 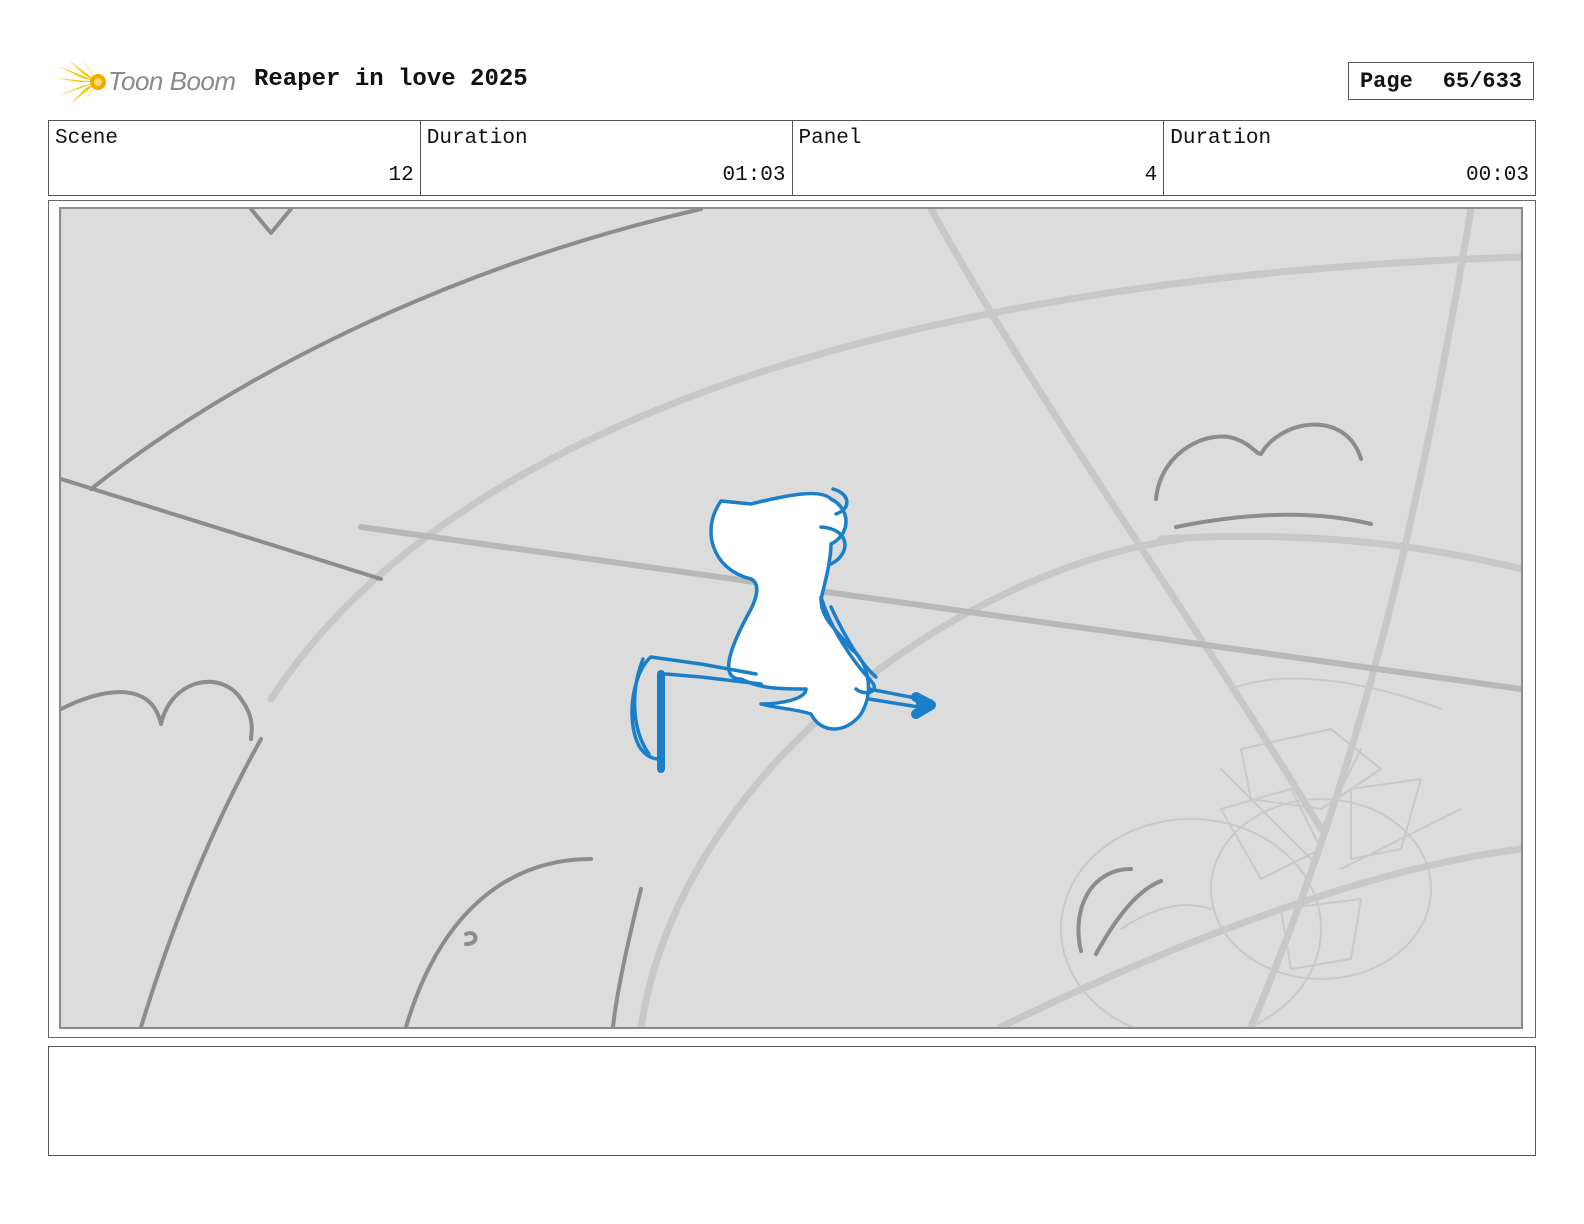 What do you see at coordinates (80, 82) in the screenshot?
I see `starburst-icon` at bounding box center [80, 82].